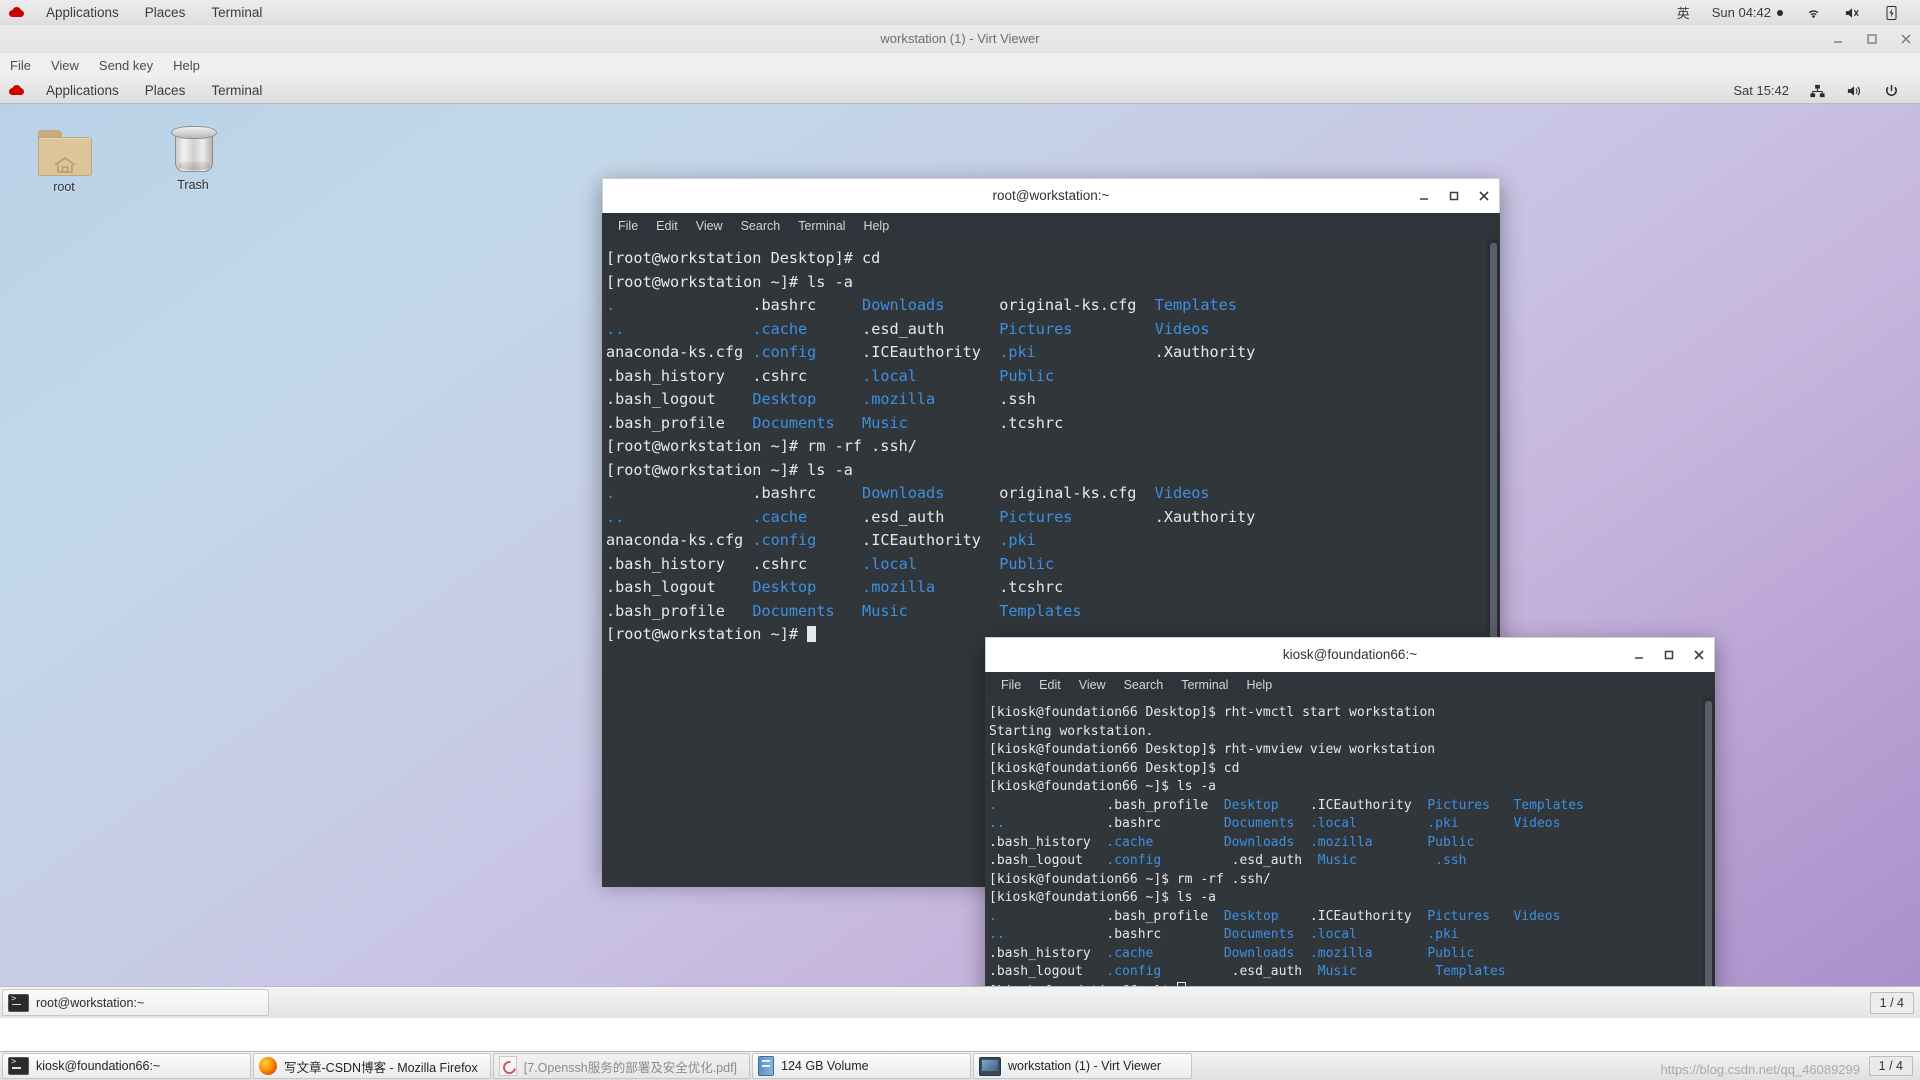 The image size is (1920, 1080). What do you see at coordinates (1741, 12) in the screenshot?
I see `host-clock-label: Sun 04:42` at bounding box center [1741, 12].